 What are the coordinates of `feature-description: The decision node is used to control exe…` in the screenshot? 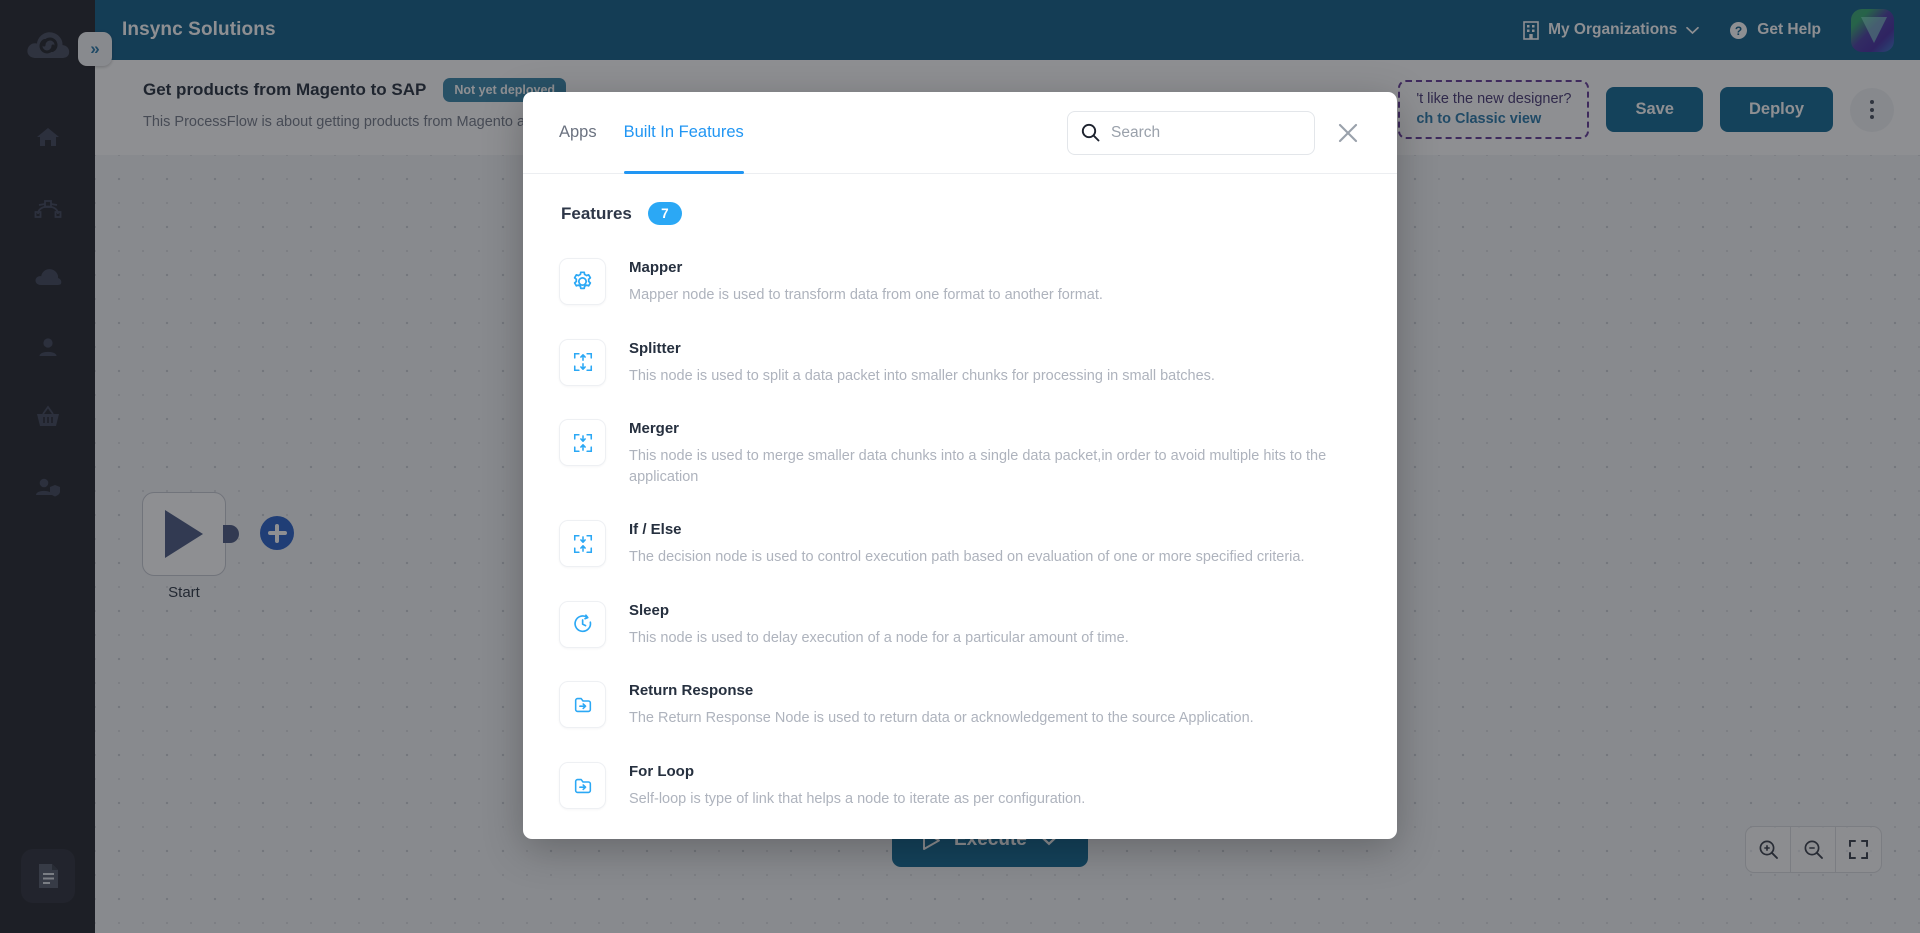 It's located at (967, 557).